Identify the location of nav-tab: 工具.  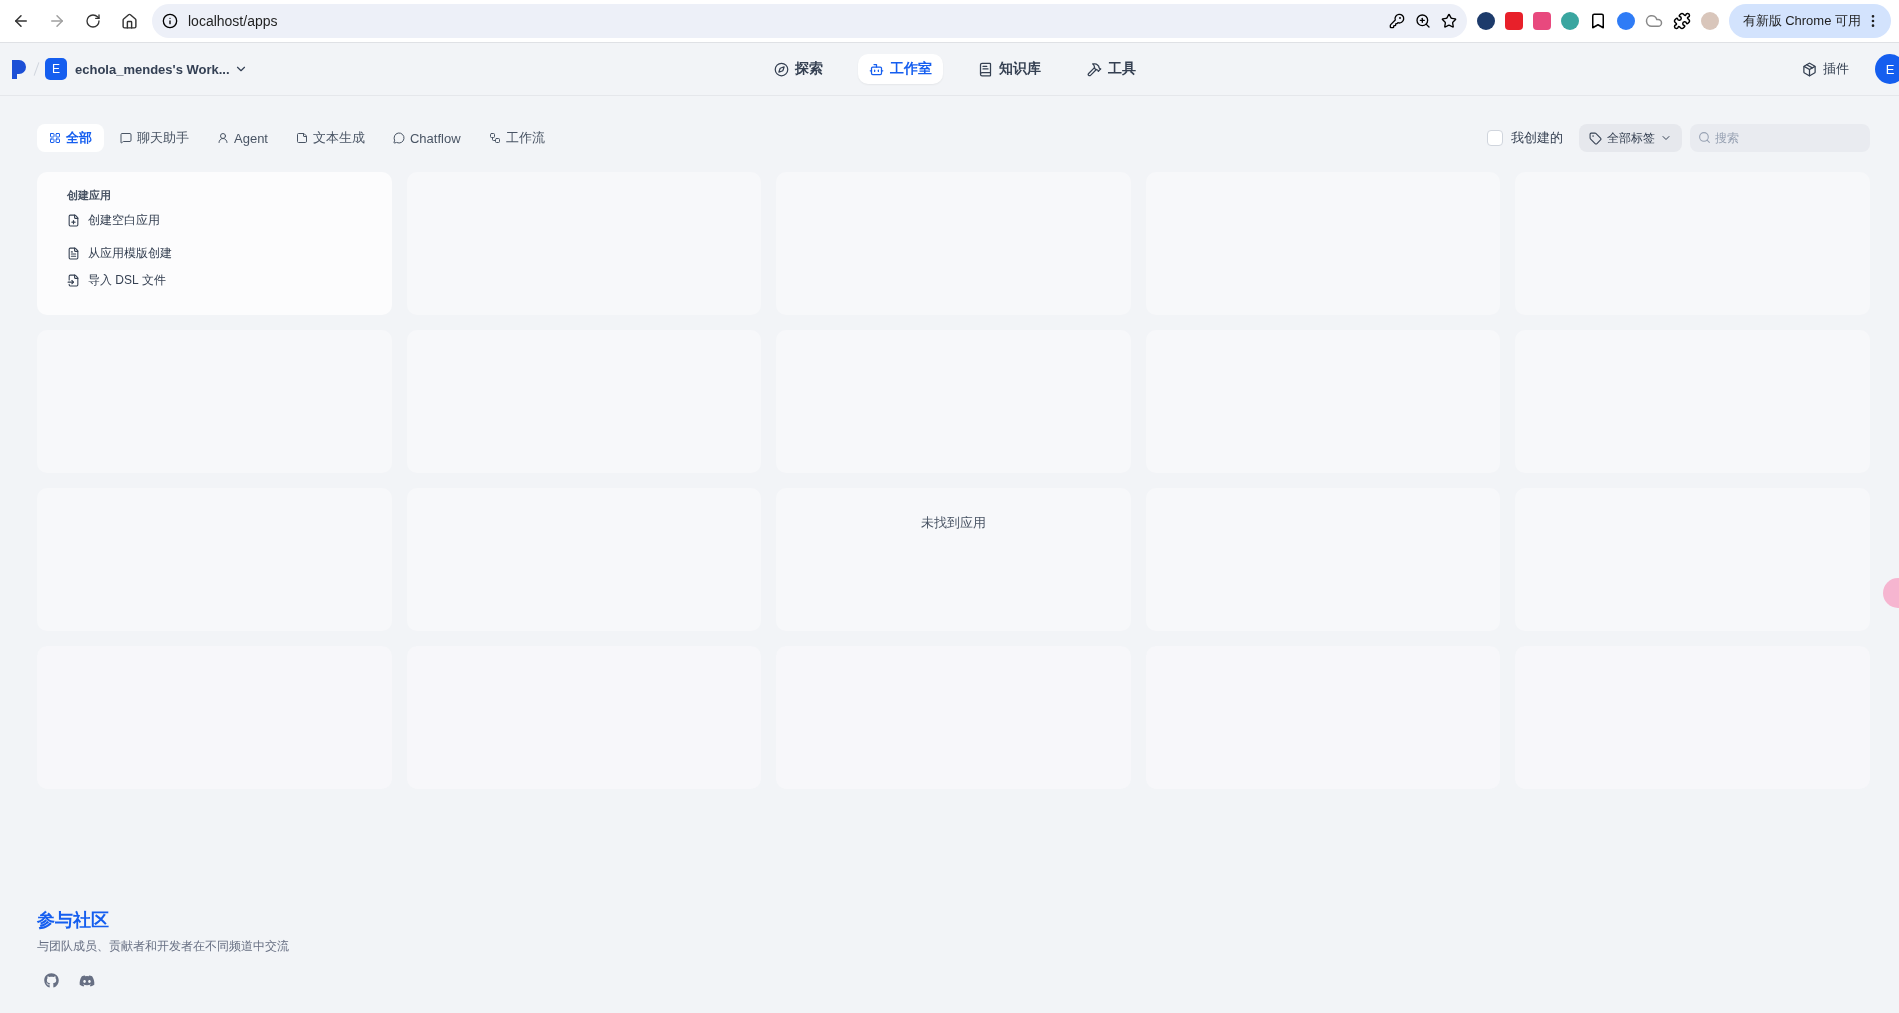
(1111, 69).